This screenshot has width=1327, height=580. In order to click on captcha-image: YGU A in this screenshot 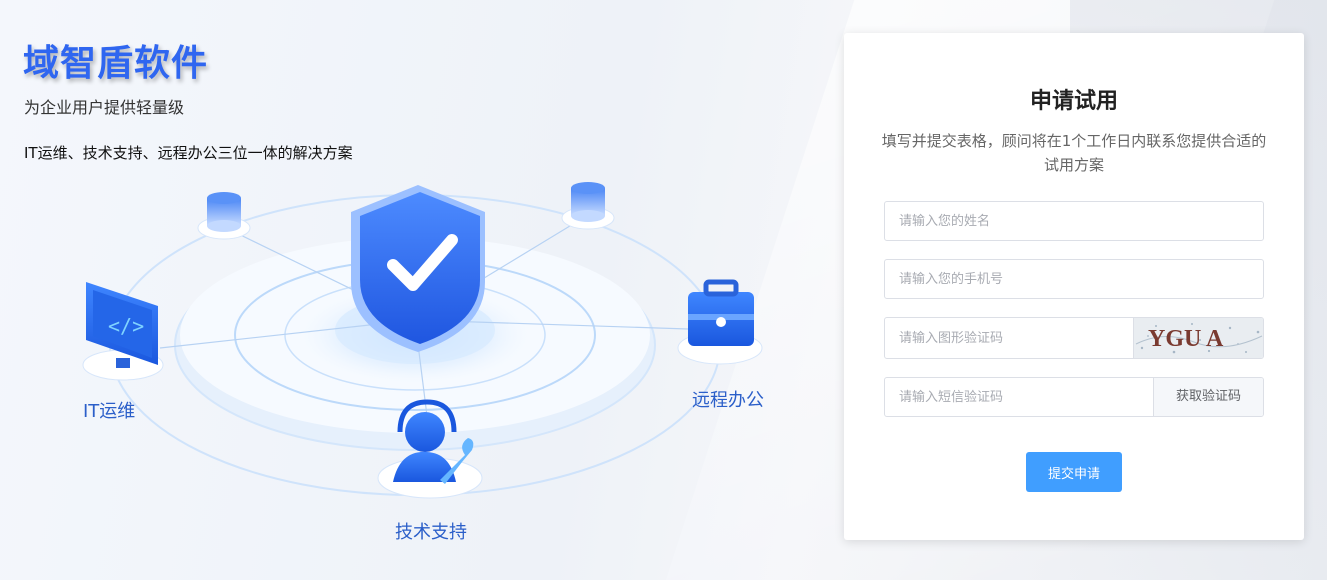, I will do `click(1198, 338)`.